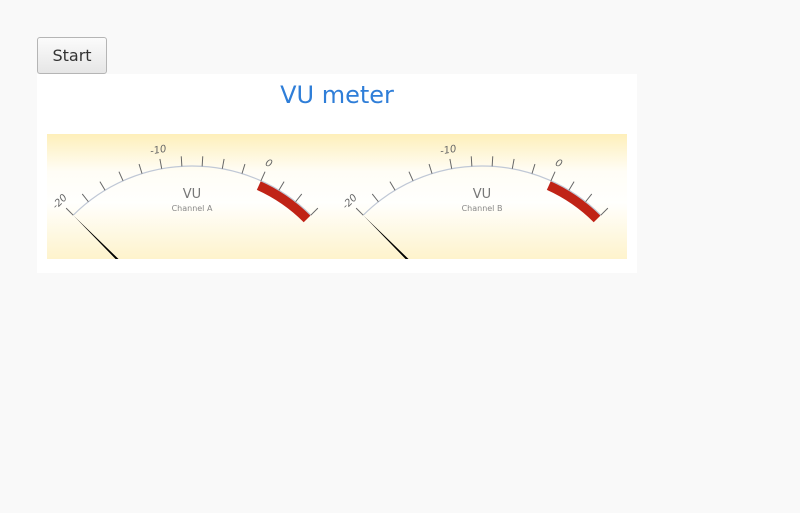  Describe the element at coordinates (482, 208) in the screenshot. I see `gauge-subtitle: Channel B` at that location.